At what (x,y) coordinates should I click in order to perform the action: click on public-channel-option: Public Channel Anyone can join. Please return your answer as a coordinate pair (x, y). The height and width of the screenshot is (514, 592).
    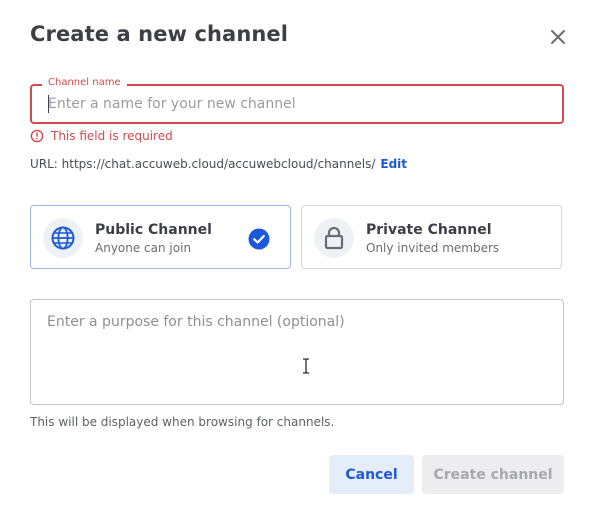
    Looking at the image, I should click on (160, 237).